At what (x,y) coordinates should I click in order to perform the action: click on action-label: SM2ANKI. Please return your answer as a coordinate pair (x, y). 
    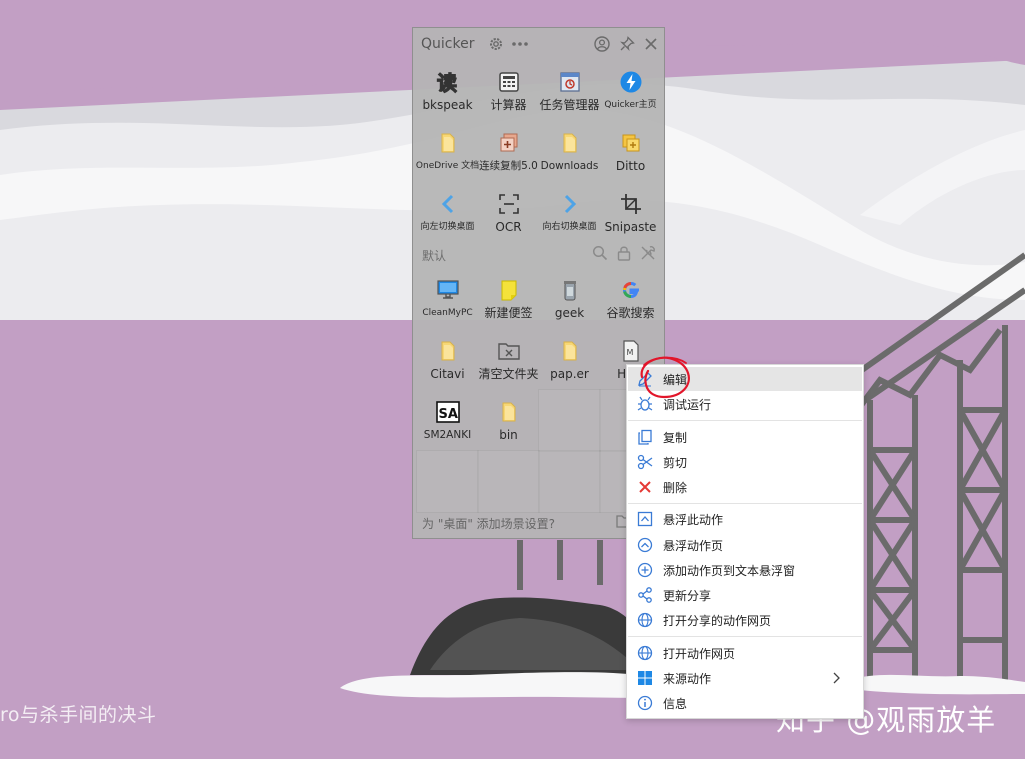
    Looking at the image, I should click on (447, 435).